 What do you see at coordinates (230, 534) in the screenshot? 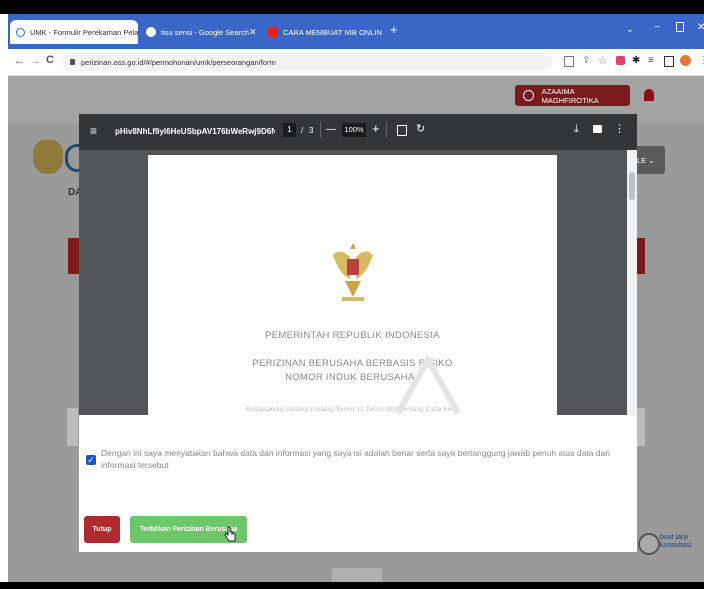
I see `hand-cursor-icon` at bounding box center [230, 534].